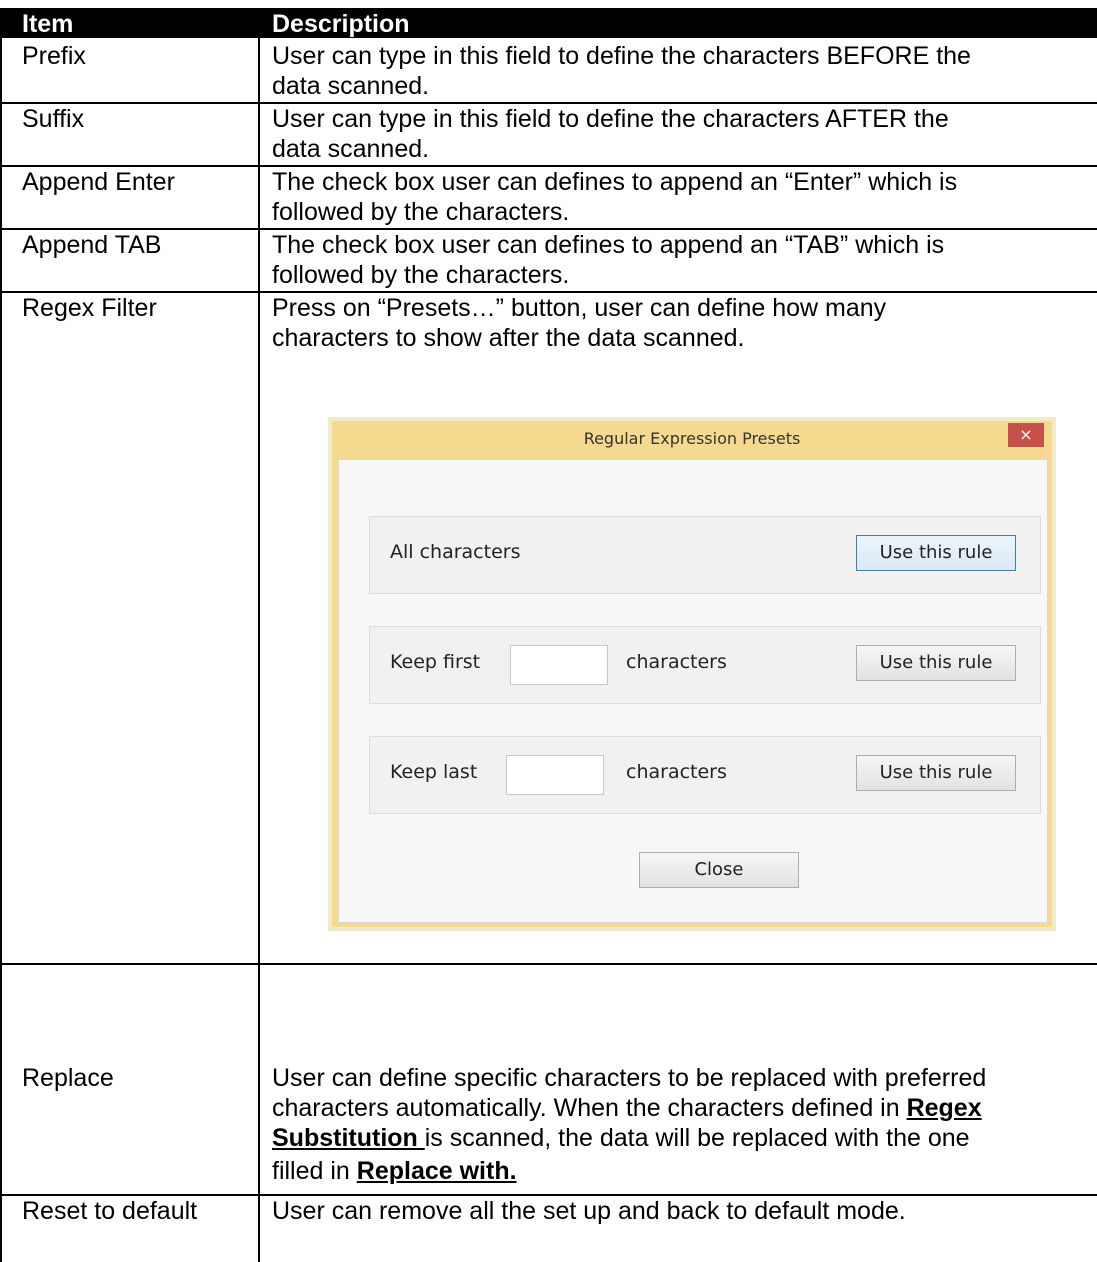  Describe the element at coordinates (548, 964) in the screenshot. I see `row-divider` at that location.